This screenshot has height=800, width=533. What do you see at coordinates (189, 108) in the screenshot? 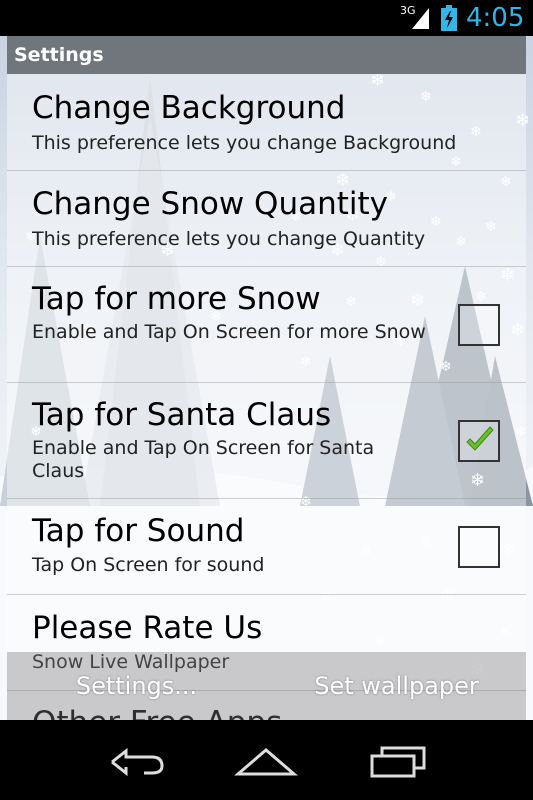
I see `pref-title: Change Background` at bounding box center [189, 108].